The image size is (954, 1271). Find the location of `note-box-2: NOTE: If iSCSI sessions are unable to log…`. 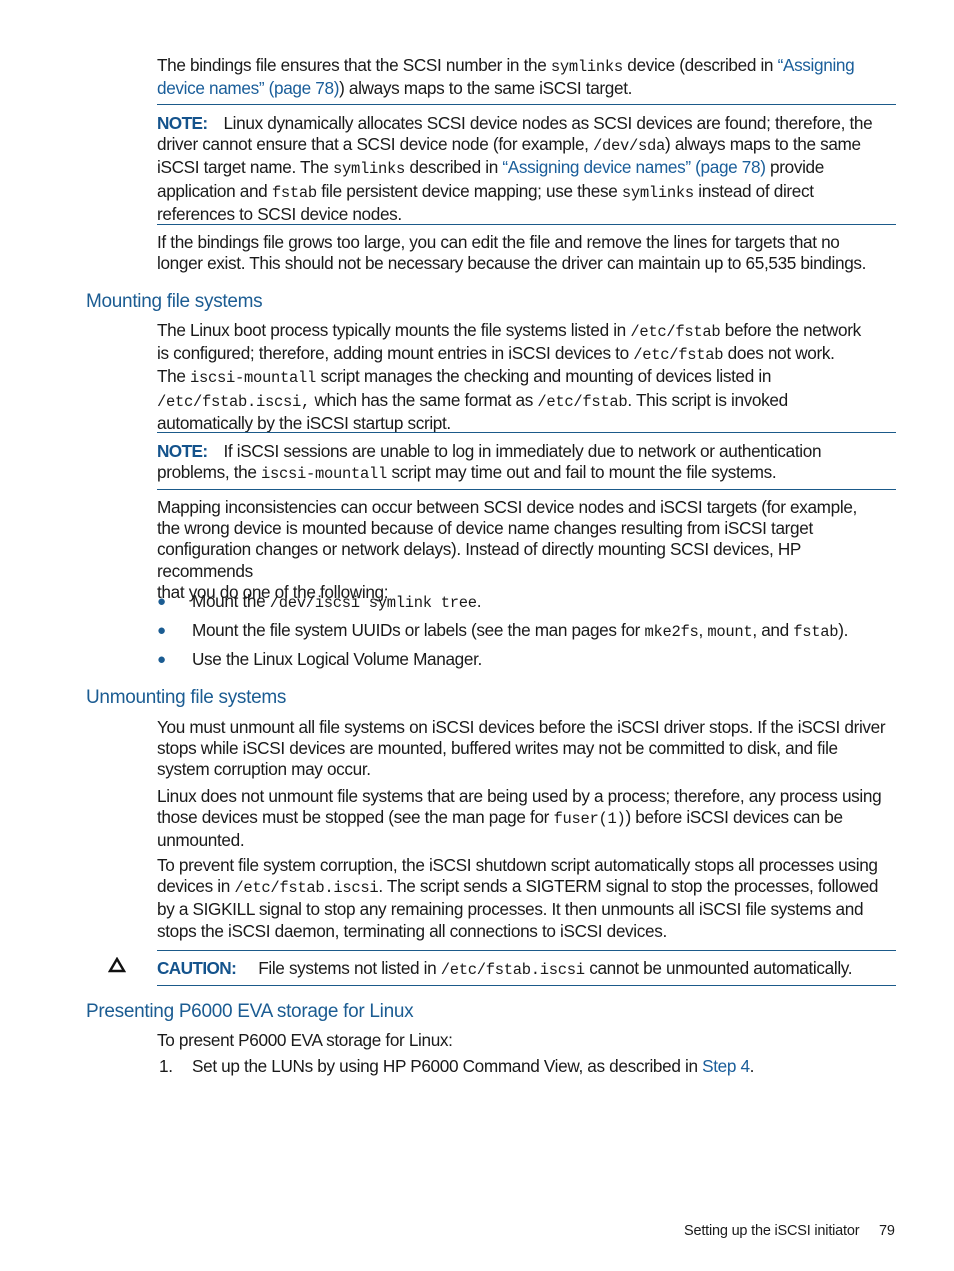

note-box-2: NOTE: If iSCSI sessions are unable to log… is located at coordinates (489, 462).